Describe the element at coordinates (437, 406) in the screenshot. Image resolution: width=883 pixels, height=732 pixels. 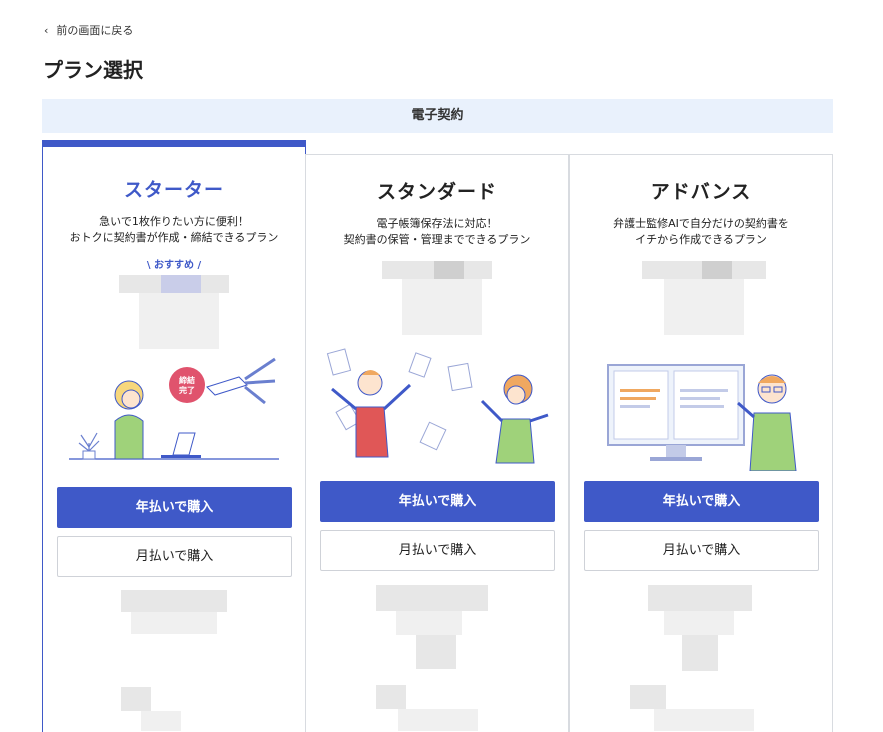
I see `standard-illustration` at that location.